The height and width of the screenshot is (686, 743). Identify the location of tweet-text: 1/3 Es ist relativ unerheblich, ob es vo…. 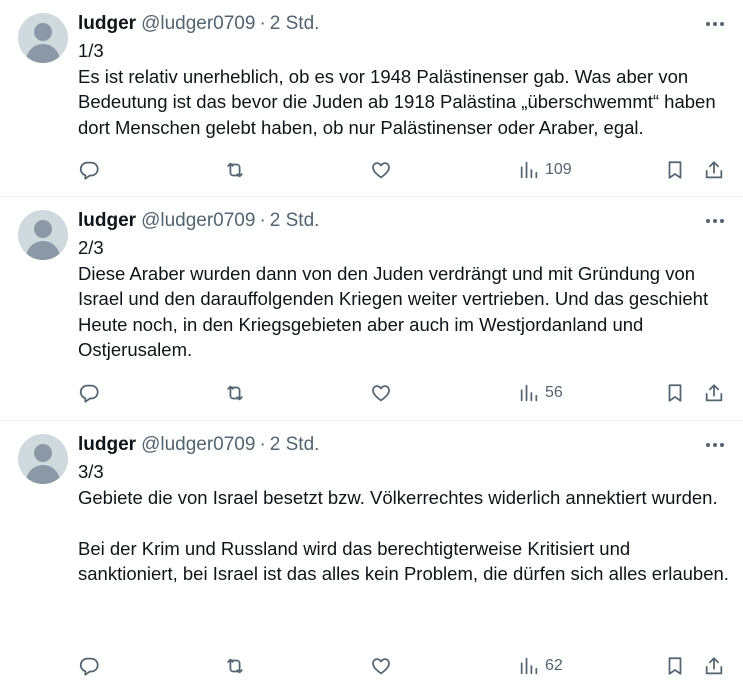
(397, 89).